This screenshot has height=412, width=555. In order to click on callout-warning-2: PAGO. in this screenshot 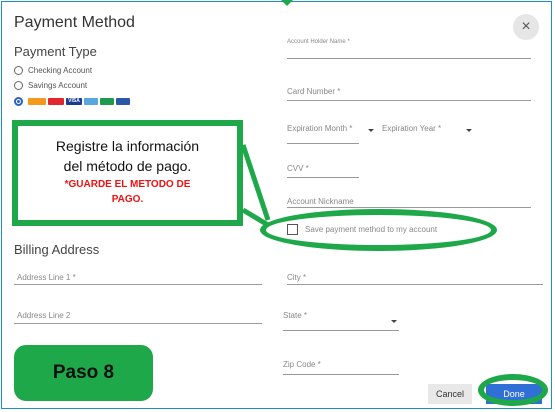, I will do `click(127, 199)`.